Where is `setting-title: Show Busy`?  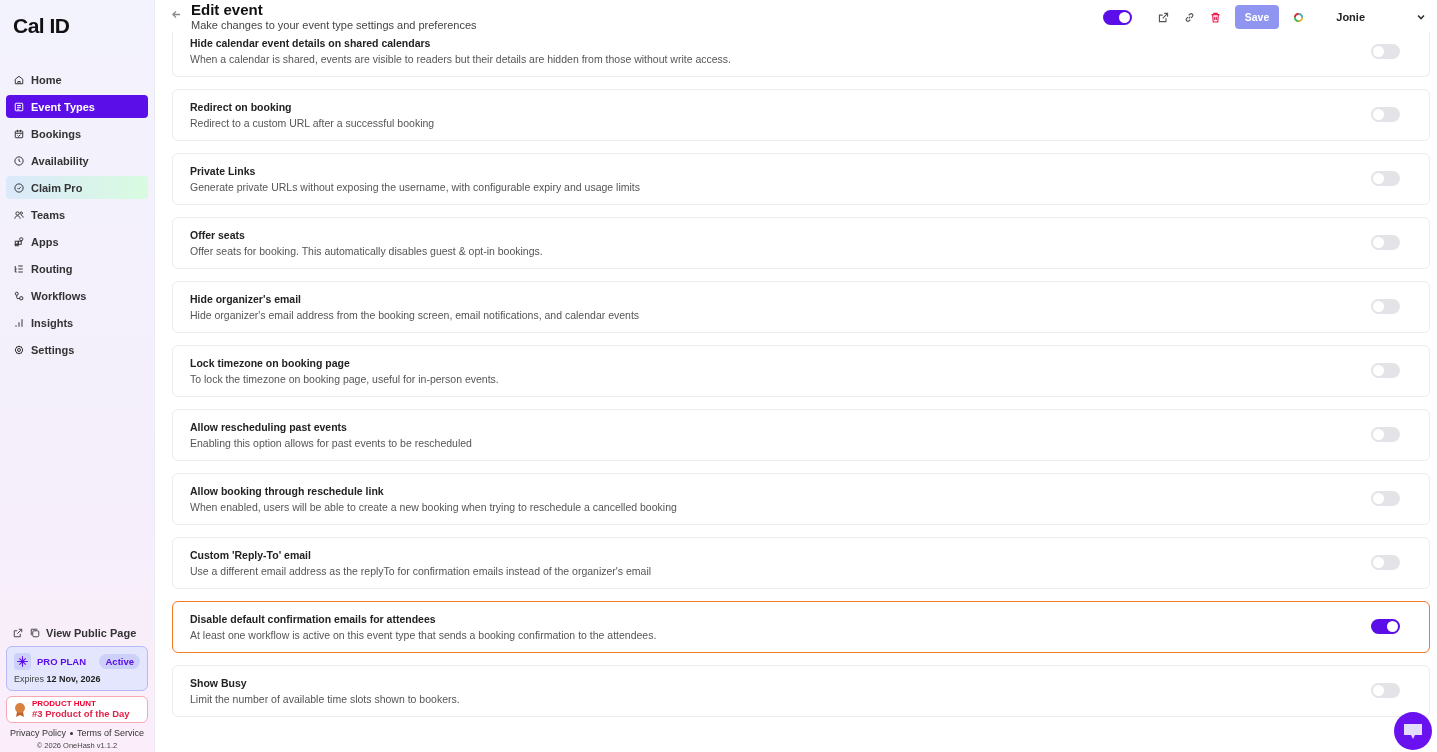
setting-title: Show Busy is located at coordinates (219, 682).